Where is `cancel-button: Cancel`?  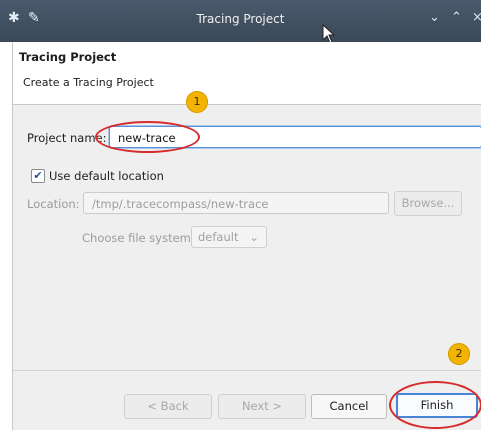
cancel-button: Cancel is located at coordinates (349, 406).